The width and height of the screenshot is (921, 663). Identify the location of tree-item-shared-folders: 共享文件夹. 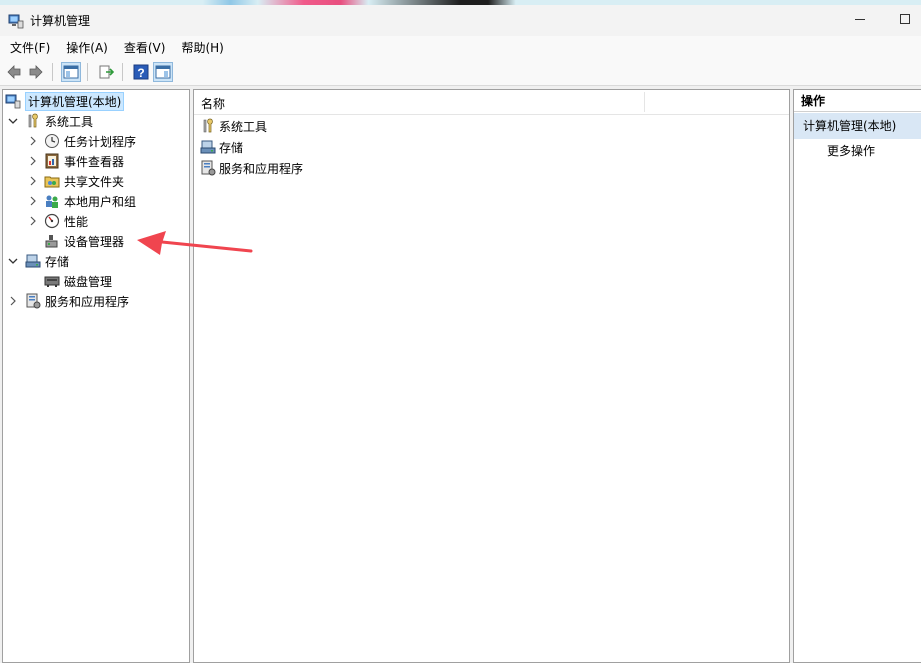
(84, 181).